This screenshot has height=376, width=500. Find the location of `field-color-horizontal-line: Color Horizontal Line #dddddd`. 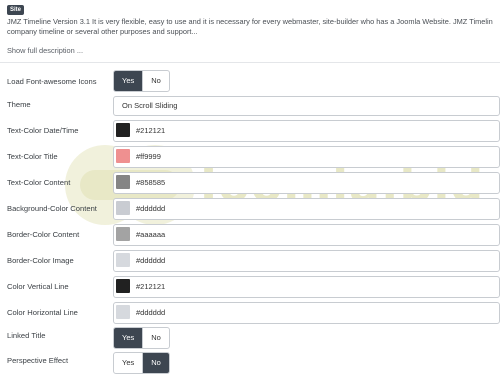

field-color-horizontal-line: Color Horizontal Line #dddddd is located at coordinates (250, 314).